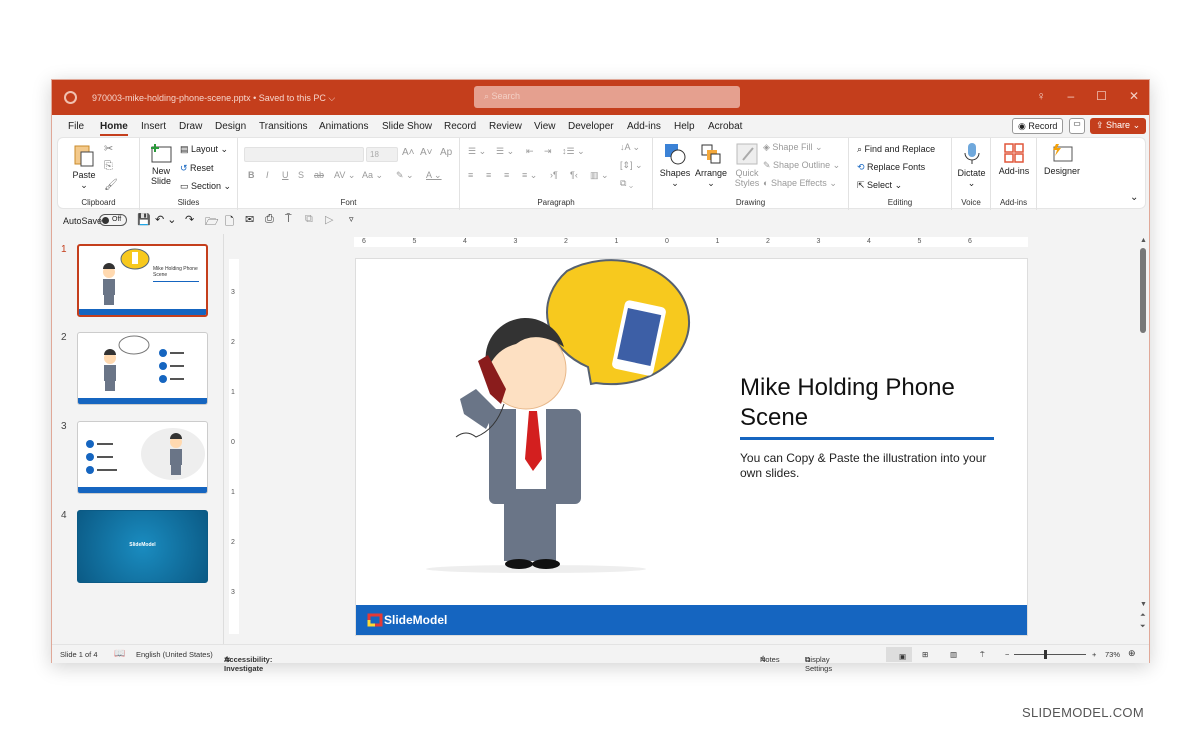 The width and height of the screenshot is (1200, 743). Describe the element at coordinates (691, 242) in the screenshot. I see `horizontal-ruler: 6 5 4 3 2 1 0 1 2 3 4 5 6` at that location.